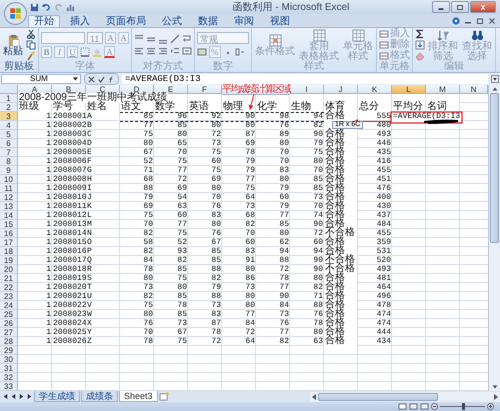  What do you see at coordinates (434, 406) in the screenshot?
I see `zoom-out-icon` at bounding box center [434, 406].